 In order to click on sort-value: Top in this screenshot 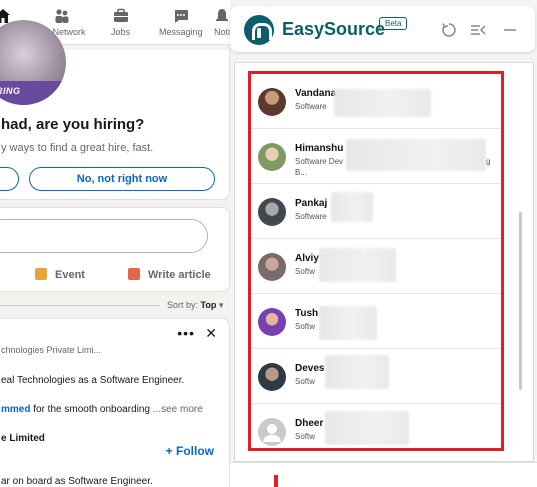, I will do `click(208, 305)`.